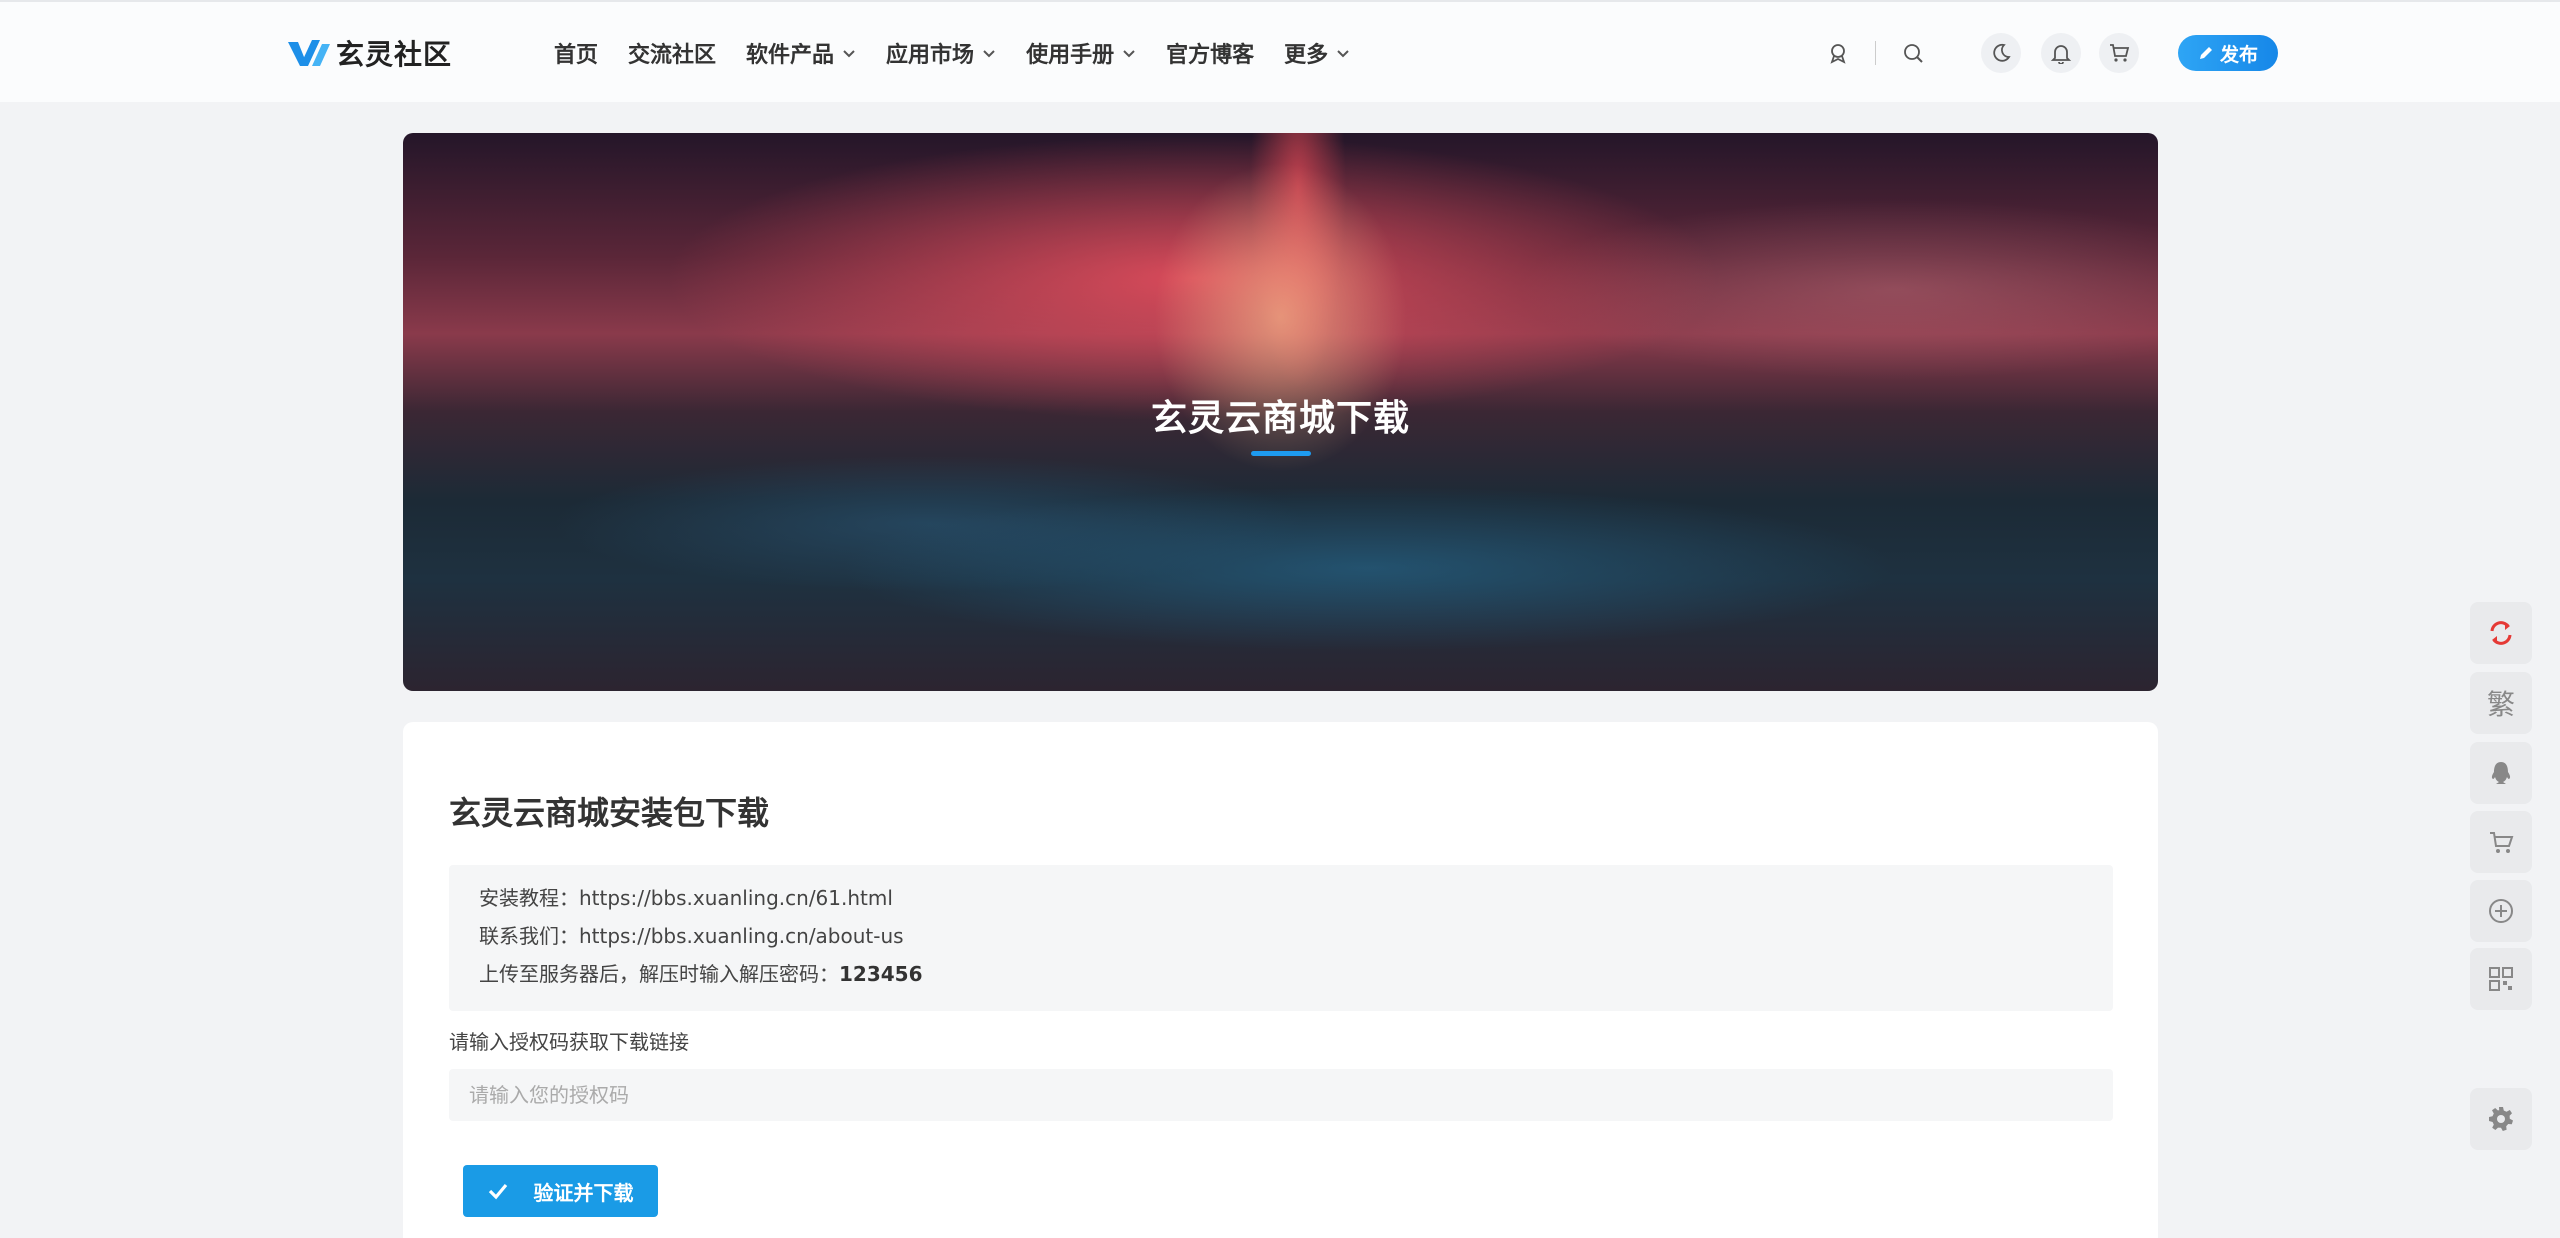 The width and height of the screenshot is (2560, 1238). Describe the element at coordinates (659, 974) in the screenshot. I see `password-text: 上传至服务器后，解压时输入解压密码：` at that location.